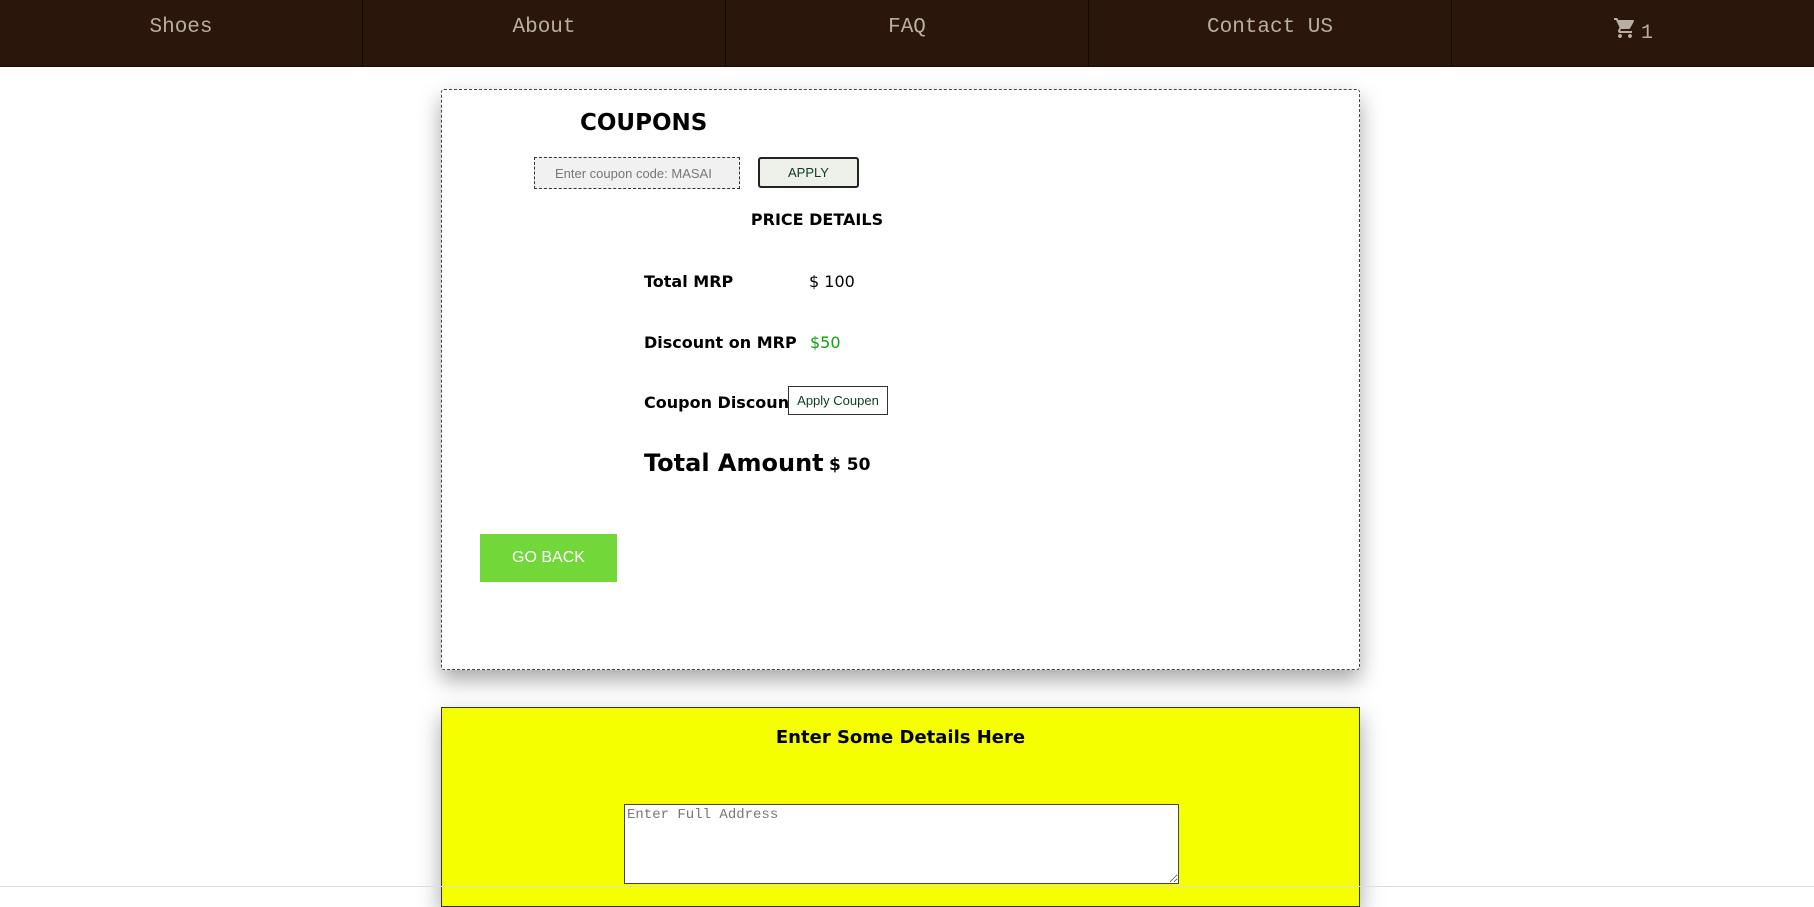  Describe the element at coordinates (1623, 28) in the screenshot. I see `cart-icon` at that location.